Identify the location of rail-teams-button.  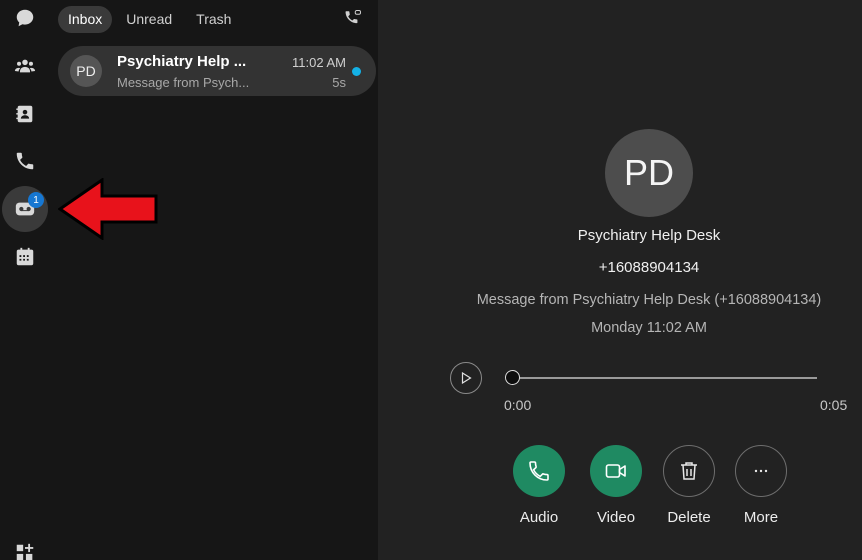
(25, 66).